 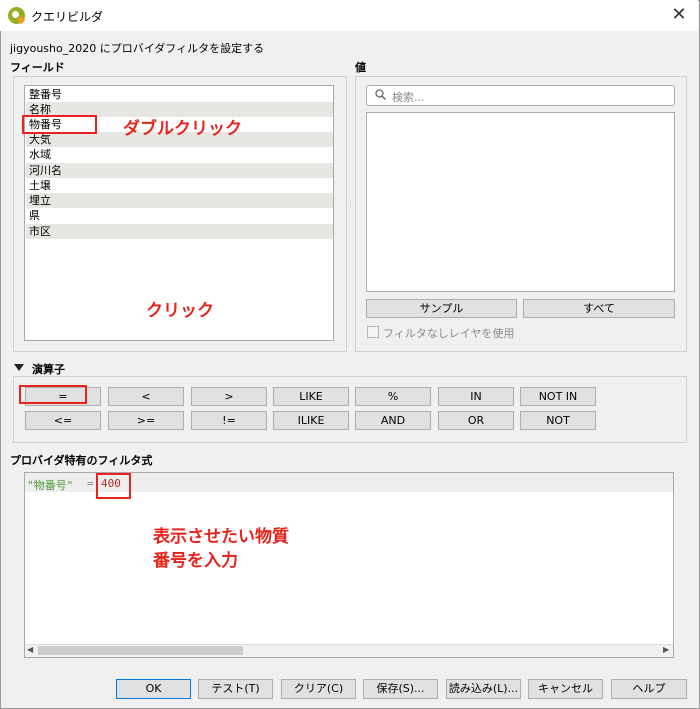 What do you see at coordinates (229, 420) in the screenshot?
I see `operator-not-equal-button: !=` at bounding box center [229, 420].